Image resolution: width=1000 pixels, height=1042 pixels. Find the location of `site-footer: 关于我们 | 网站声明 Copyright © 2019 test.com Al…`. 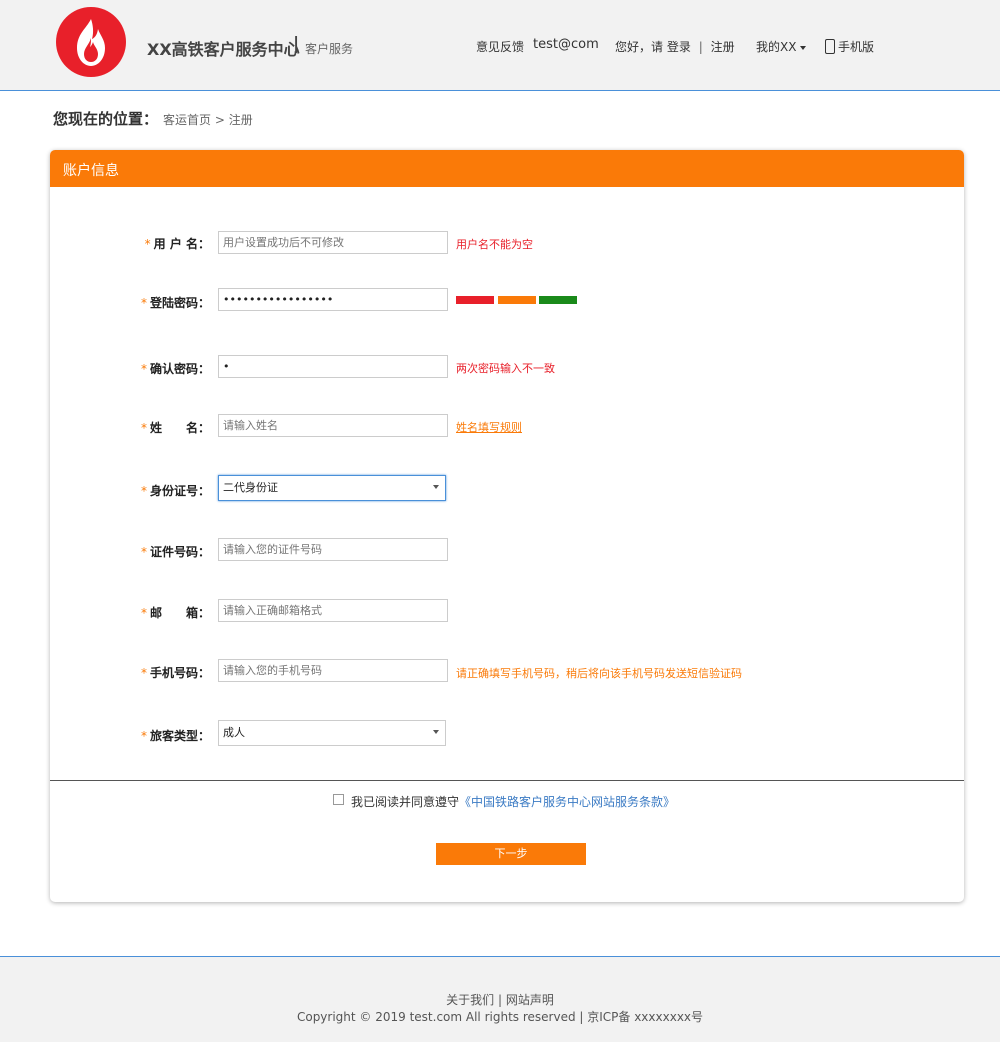

site-footer: 关于我们 | 网站声明 Copyright © 2019 test.com Al… is located at coordinates (500, 999).